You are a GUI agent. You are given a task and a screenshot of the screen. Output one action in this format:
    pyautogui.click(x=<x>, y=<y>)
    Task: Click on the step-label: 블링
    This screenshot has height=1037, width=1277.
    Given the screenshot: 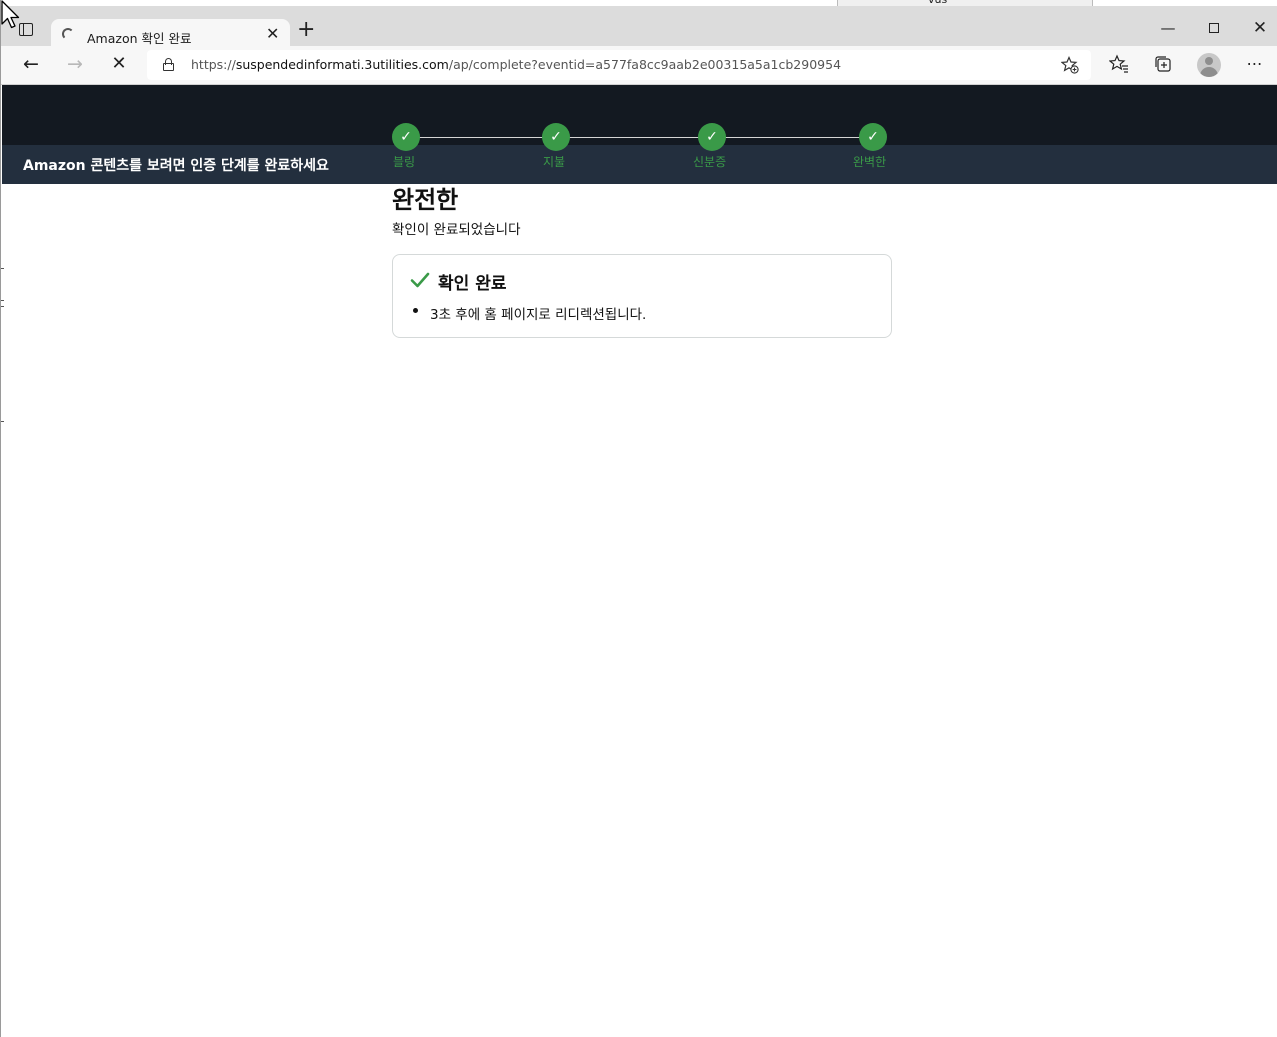 What is the action you would take?
    pyautogui.click(x=404, y=162)
    